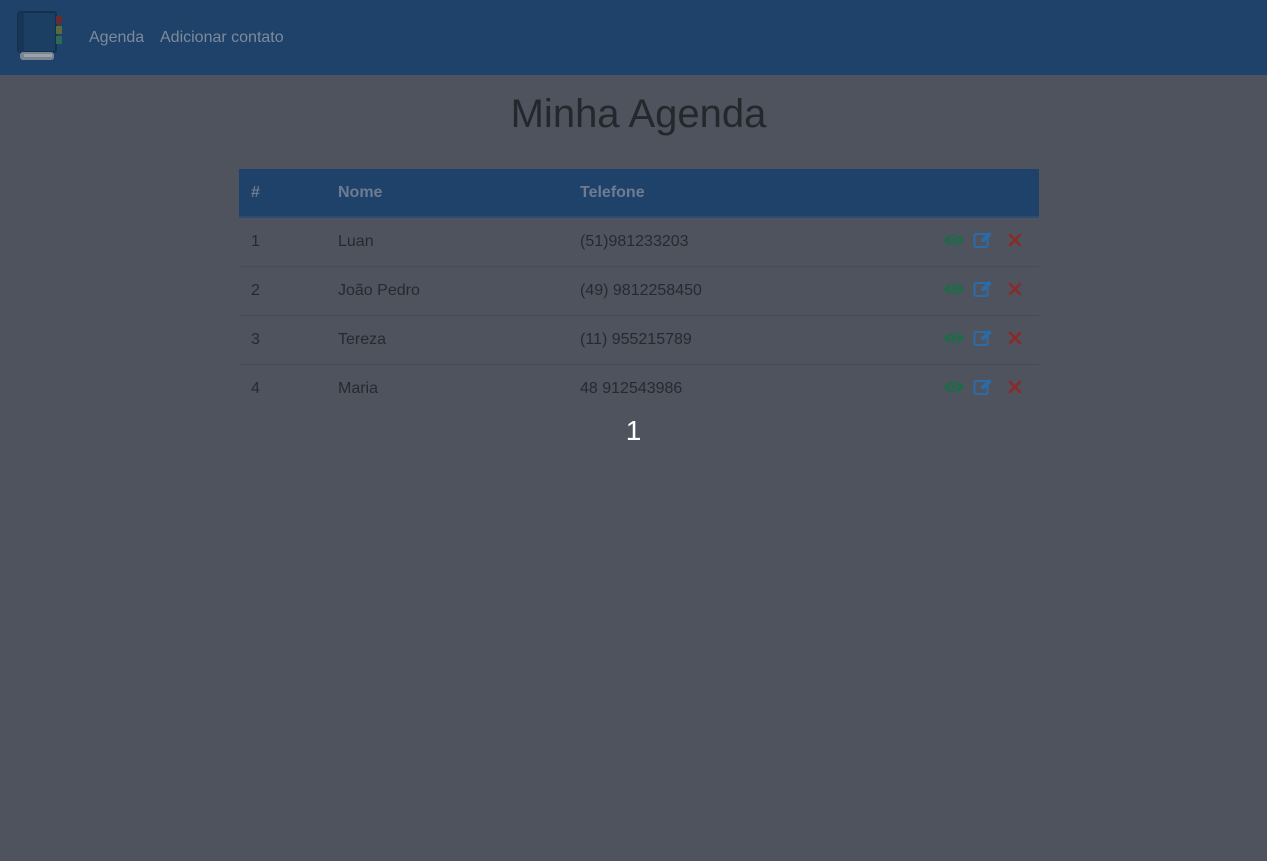 The height and width of the screenshot is (861, 1267). I want to click on column-header-name: Nome, so click(447, 193).